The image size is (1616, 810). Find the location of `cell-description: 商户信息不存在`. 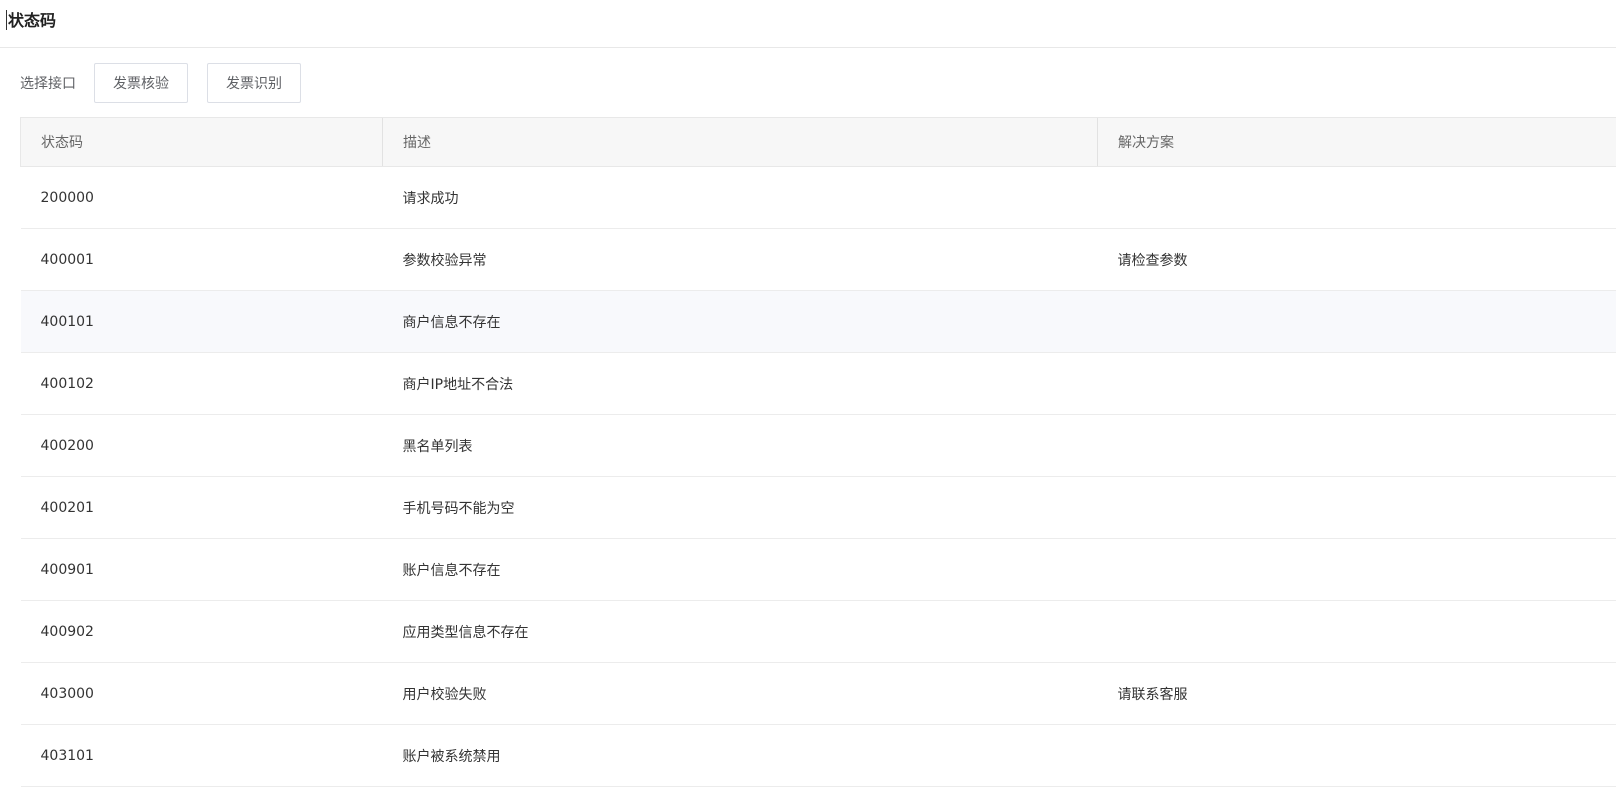

cell-description: 商户信息不存在 is located at coordinates (740, 321).